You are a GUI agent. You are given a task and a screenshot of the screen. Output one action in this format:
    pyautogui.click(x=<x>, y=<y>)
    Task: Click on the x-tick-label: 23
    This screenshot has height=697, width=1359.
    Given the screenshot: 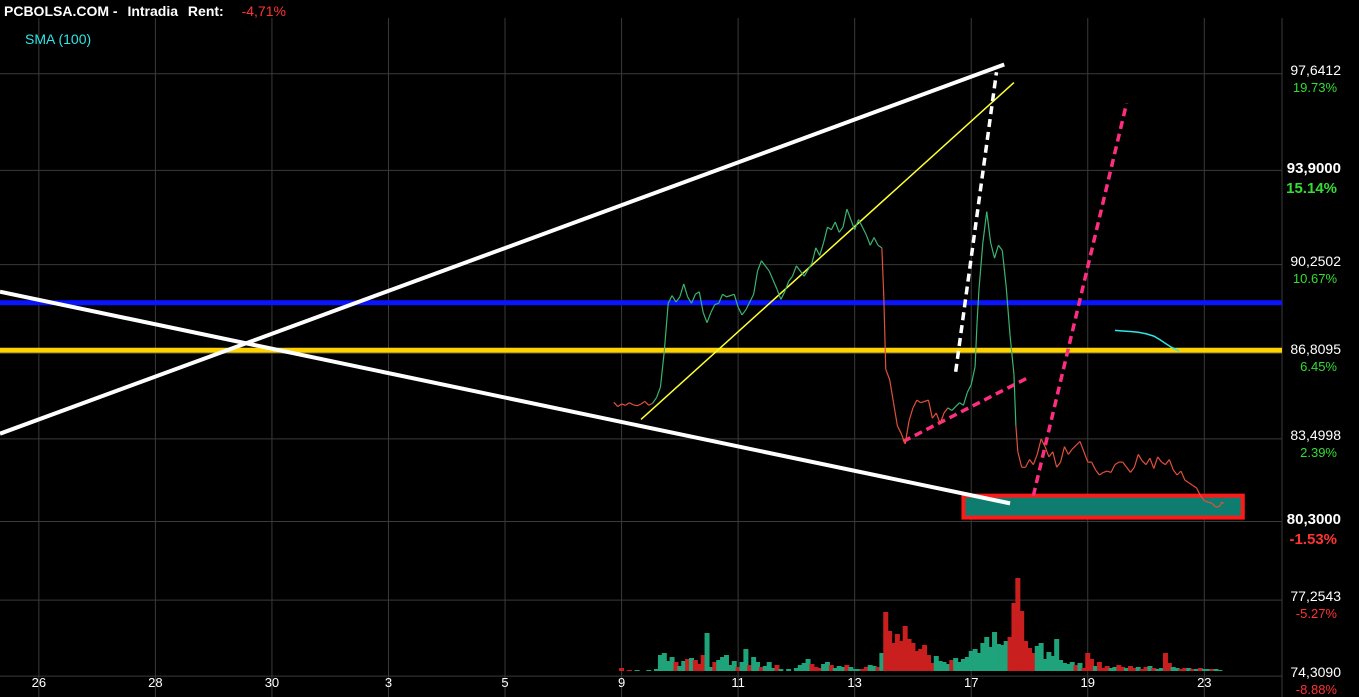 What is the action you would take?
    pyautogui.click(x=1204, y=682)
    